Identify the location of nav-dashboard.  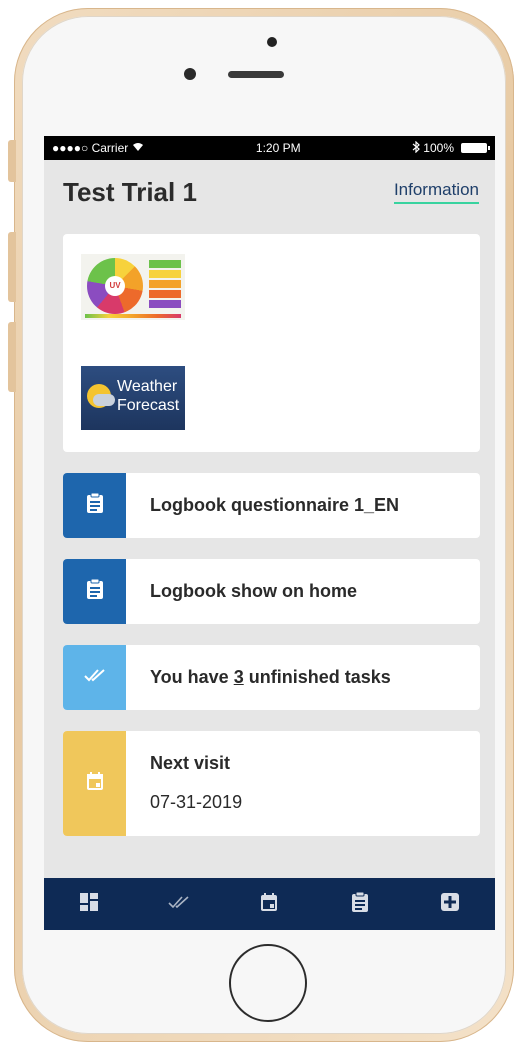
(89, 904).